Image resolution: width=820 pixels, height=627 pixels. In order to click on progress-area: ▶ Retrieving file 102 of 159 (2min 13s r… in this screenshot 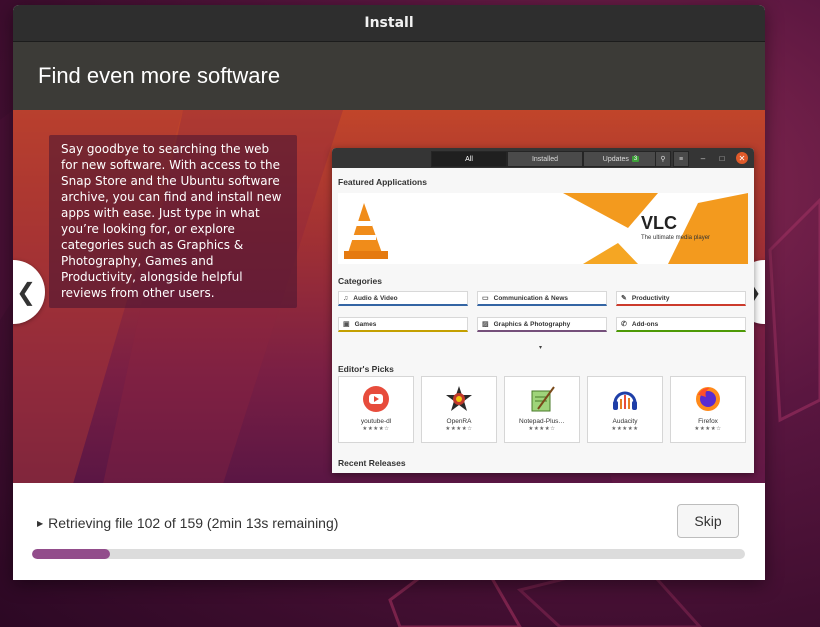, I will do `click(389, 531)`.